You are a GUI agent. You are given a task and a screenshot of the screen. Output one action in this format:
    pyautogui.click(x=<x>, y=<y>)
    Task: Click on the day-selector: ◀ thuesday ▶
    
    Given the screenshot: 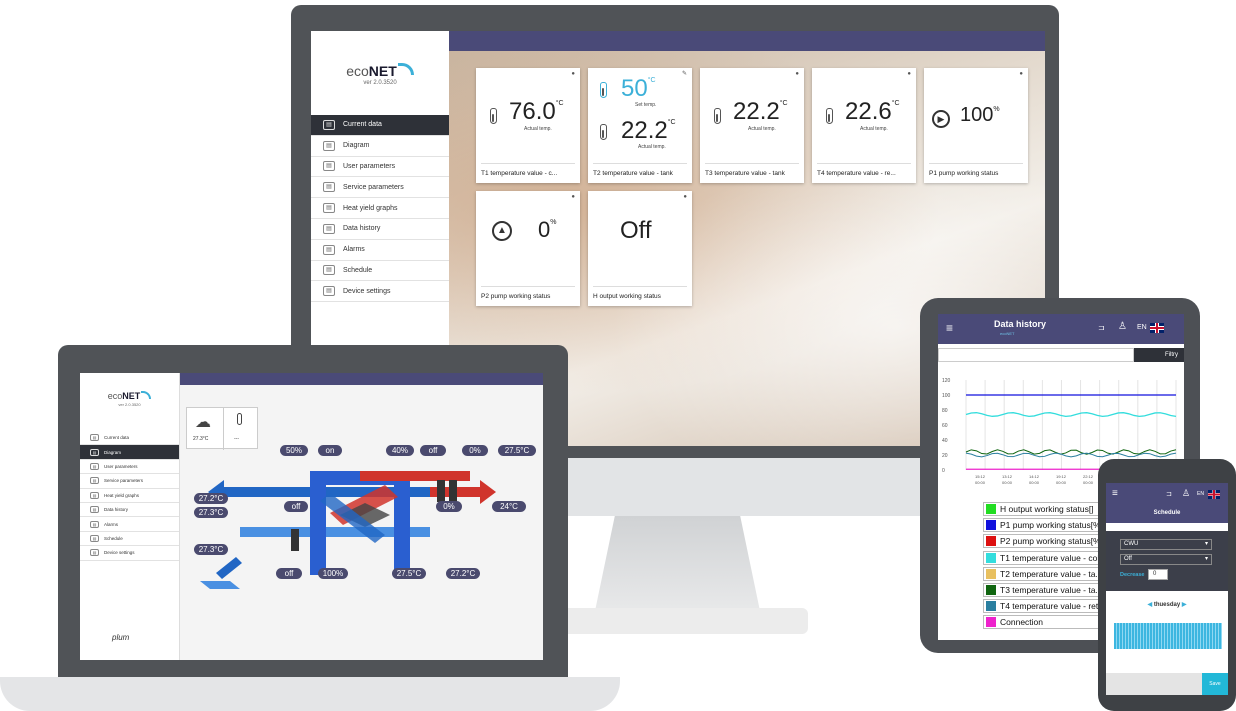 What is the action you would take?
    pyautogui.click(x=1167, y=605)
    